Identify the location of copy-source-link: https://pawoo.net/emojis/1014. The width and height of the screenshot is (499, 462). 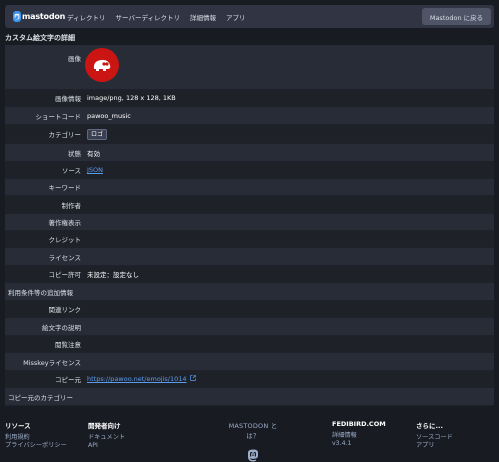
(137, 379).